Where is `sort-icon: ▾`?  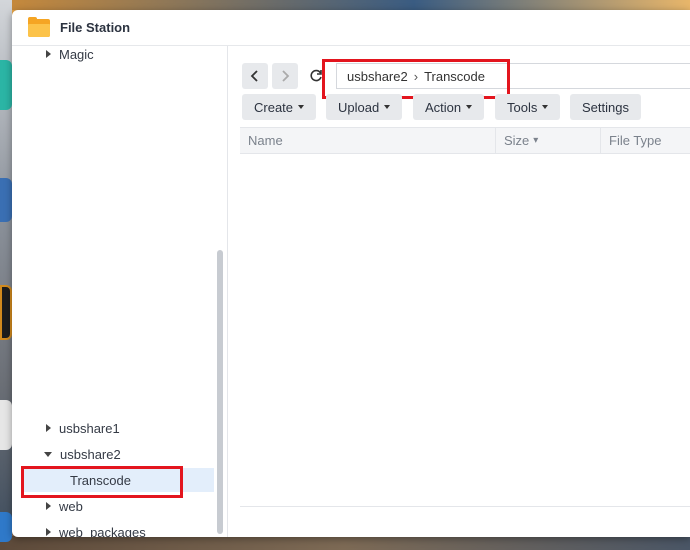
sort-icon: ▾ is located at coordinates (536, 140).